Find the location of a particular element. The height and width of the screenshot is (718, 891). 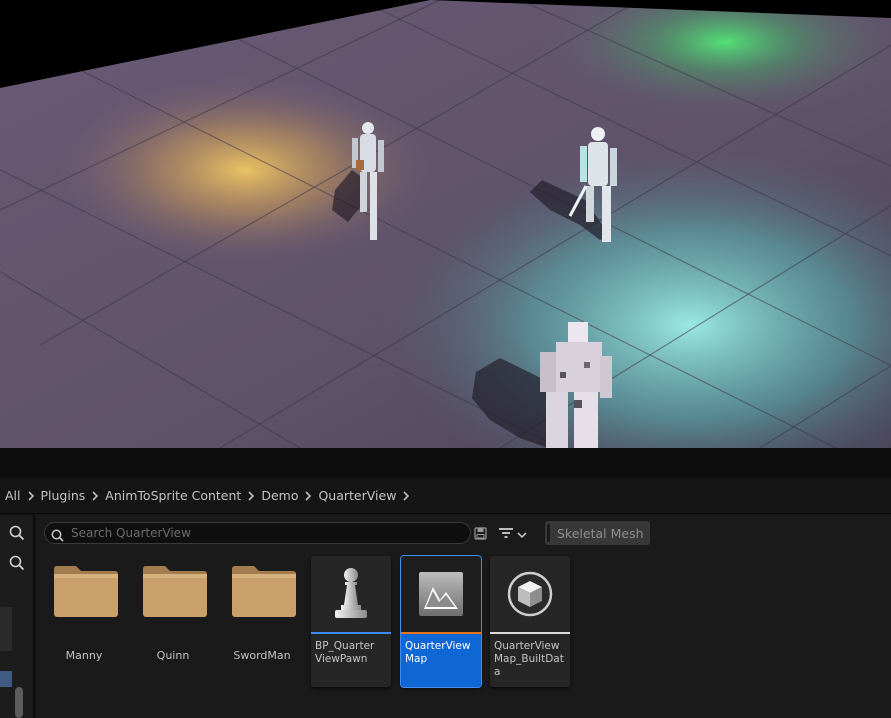

pawn-icon is located at coordinates (351, 593).